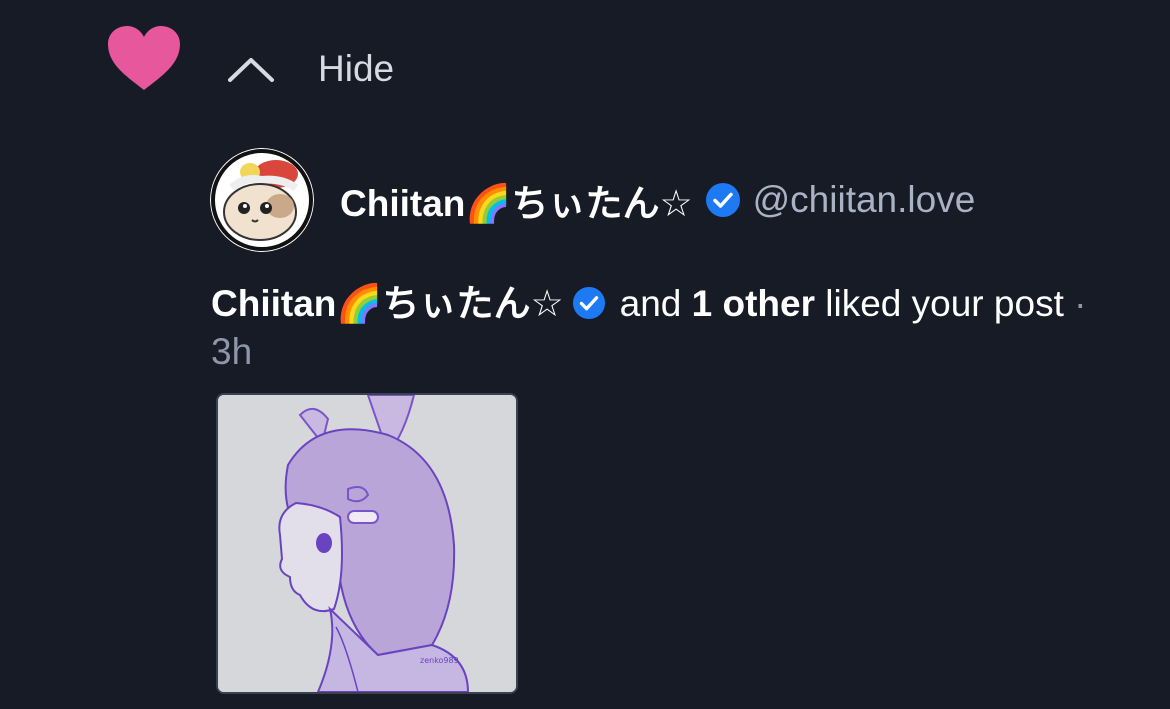 This screenshot has height=709, width=1170. I want to click on others-count-link: 1 other, so click(753, 303).